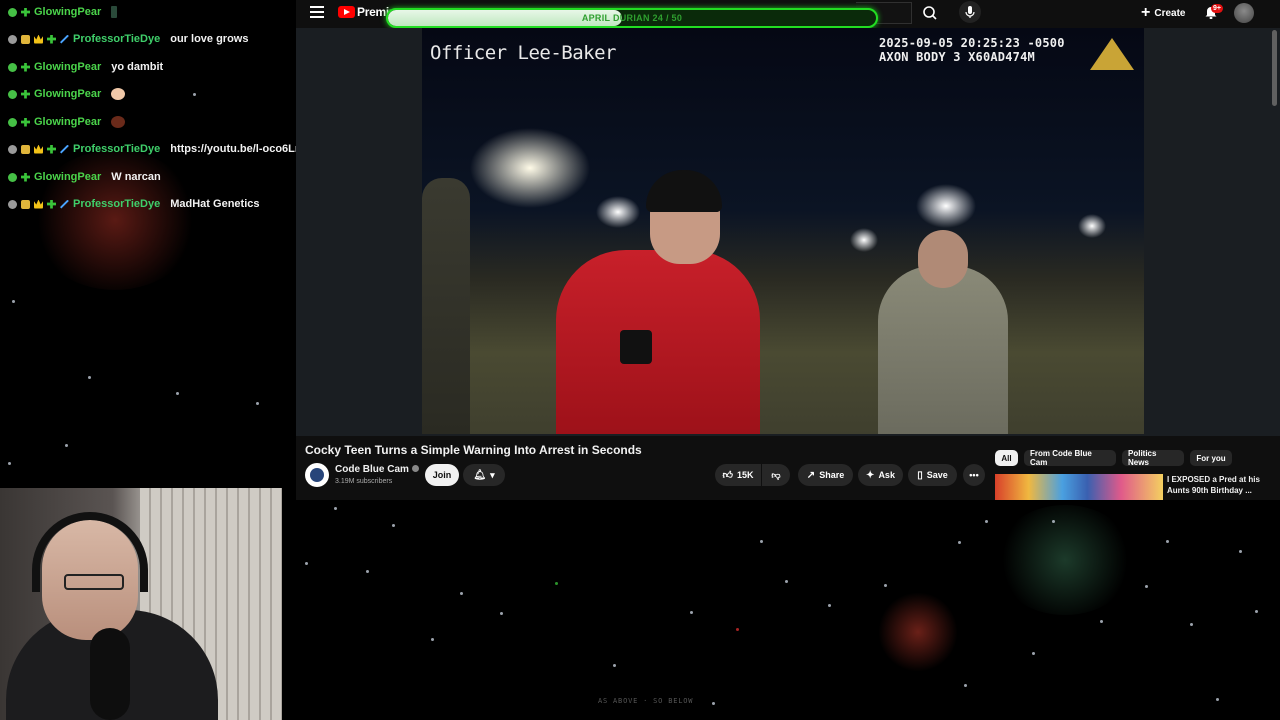 The image size is (1280, 720). Describe the element at coordinates (943, 350) in the screenshot. I see `gray-hoodie-figure` at that location.